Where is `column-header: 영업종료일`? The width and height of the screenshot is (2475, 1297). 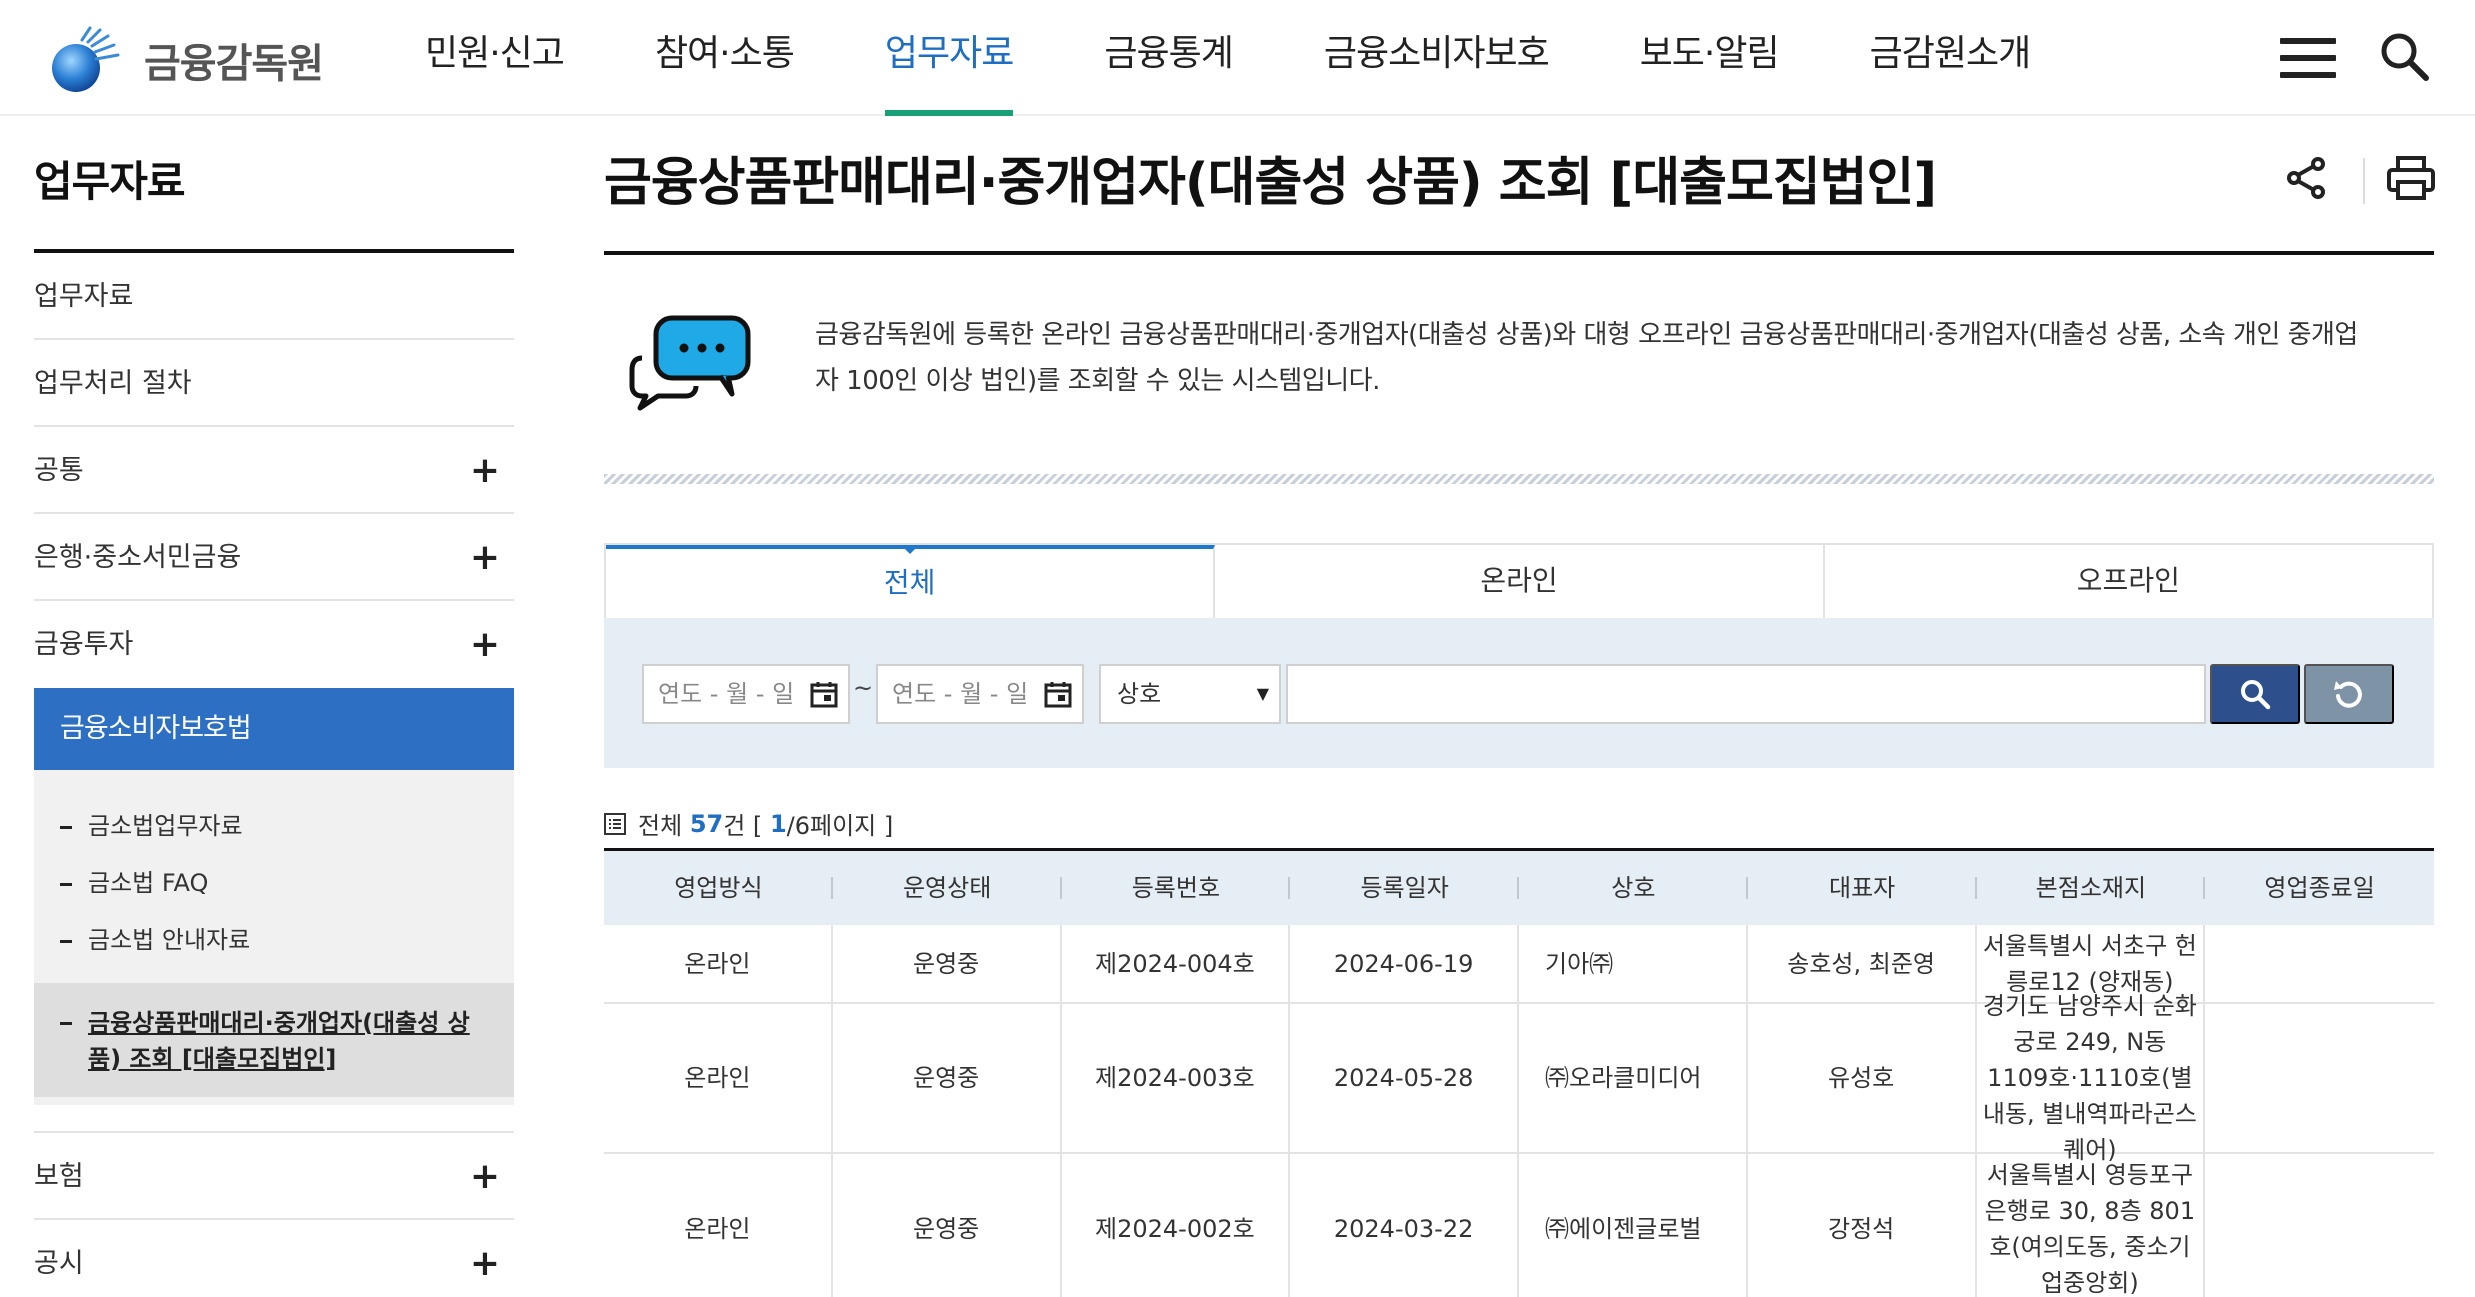 column-header: 영업종료일 is located at coordinates (2319, 888).